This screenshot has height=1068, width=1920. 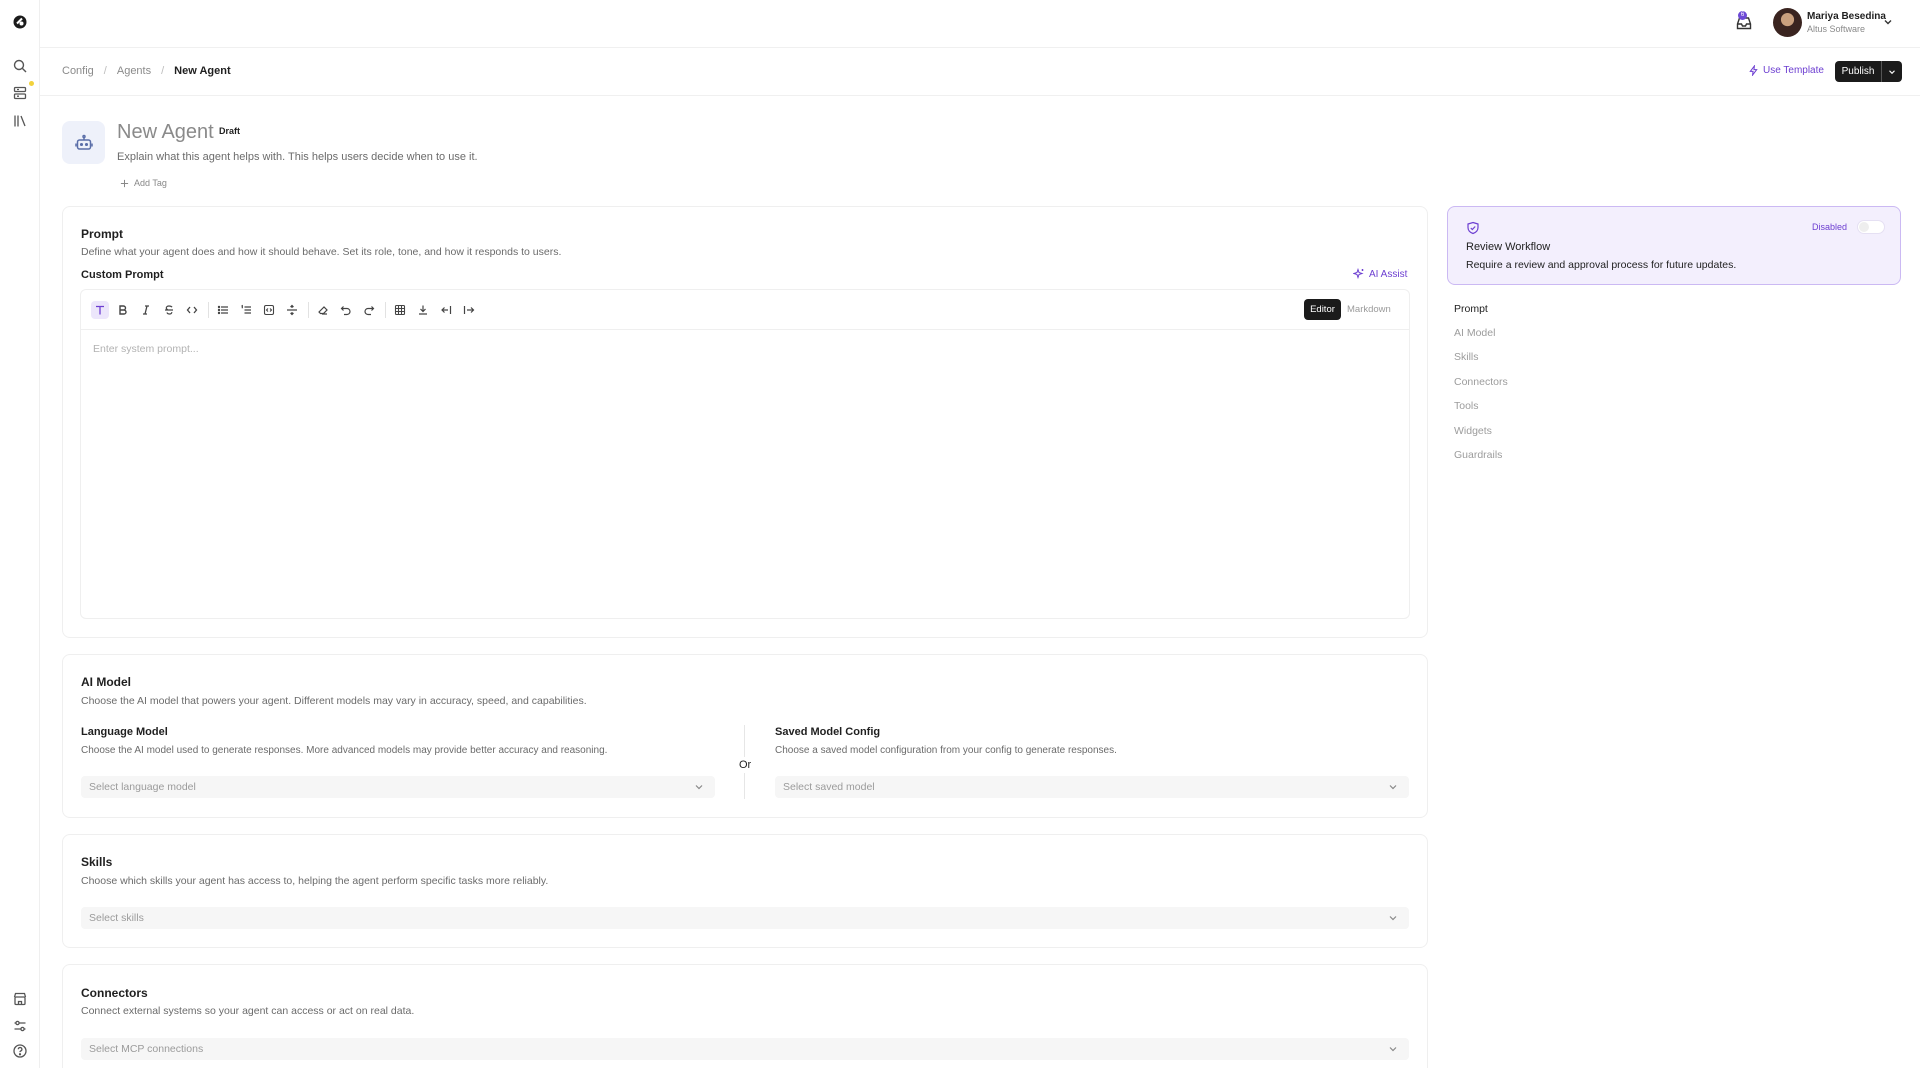 I want to click on skills-placeholder: Select skills, so click(x=116, y=918).